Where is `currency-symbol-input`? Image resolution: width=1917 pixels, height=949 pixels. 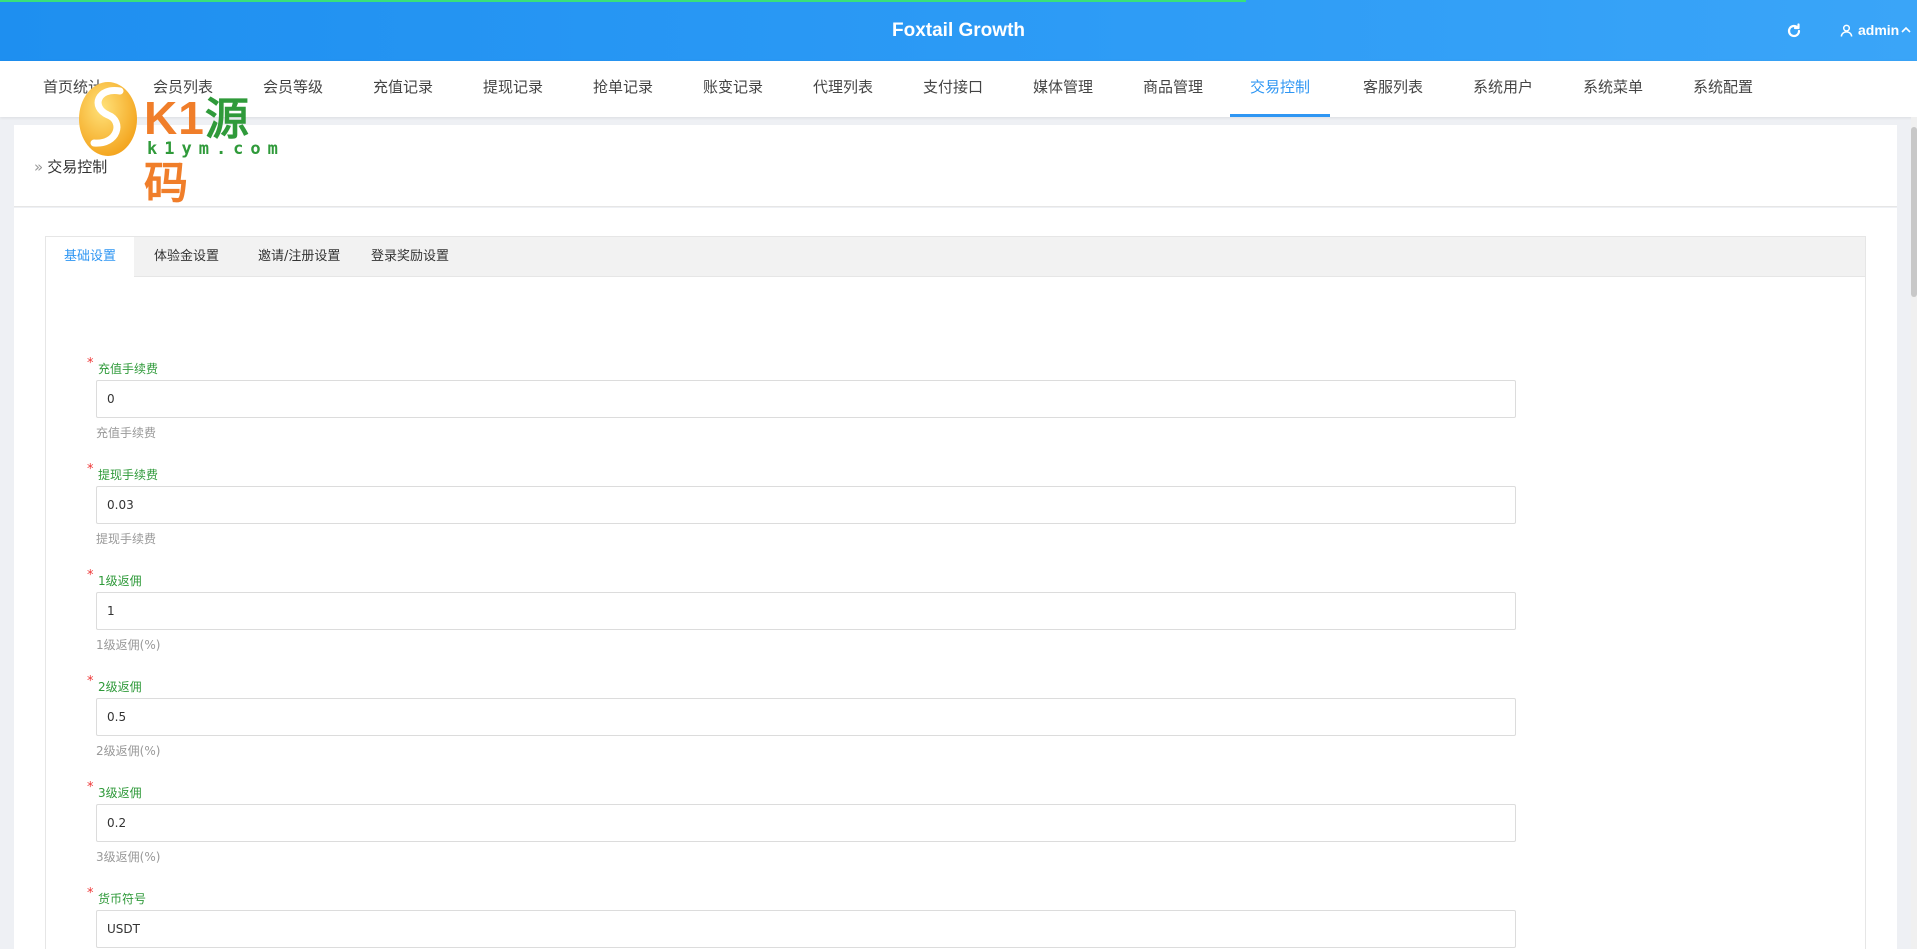
currency-symbol-input is located at coordinates (806, 929).